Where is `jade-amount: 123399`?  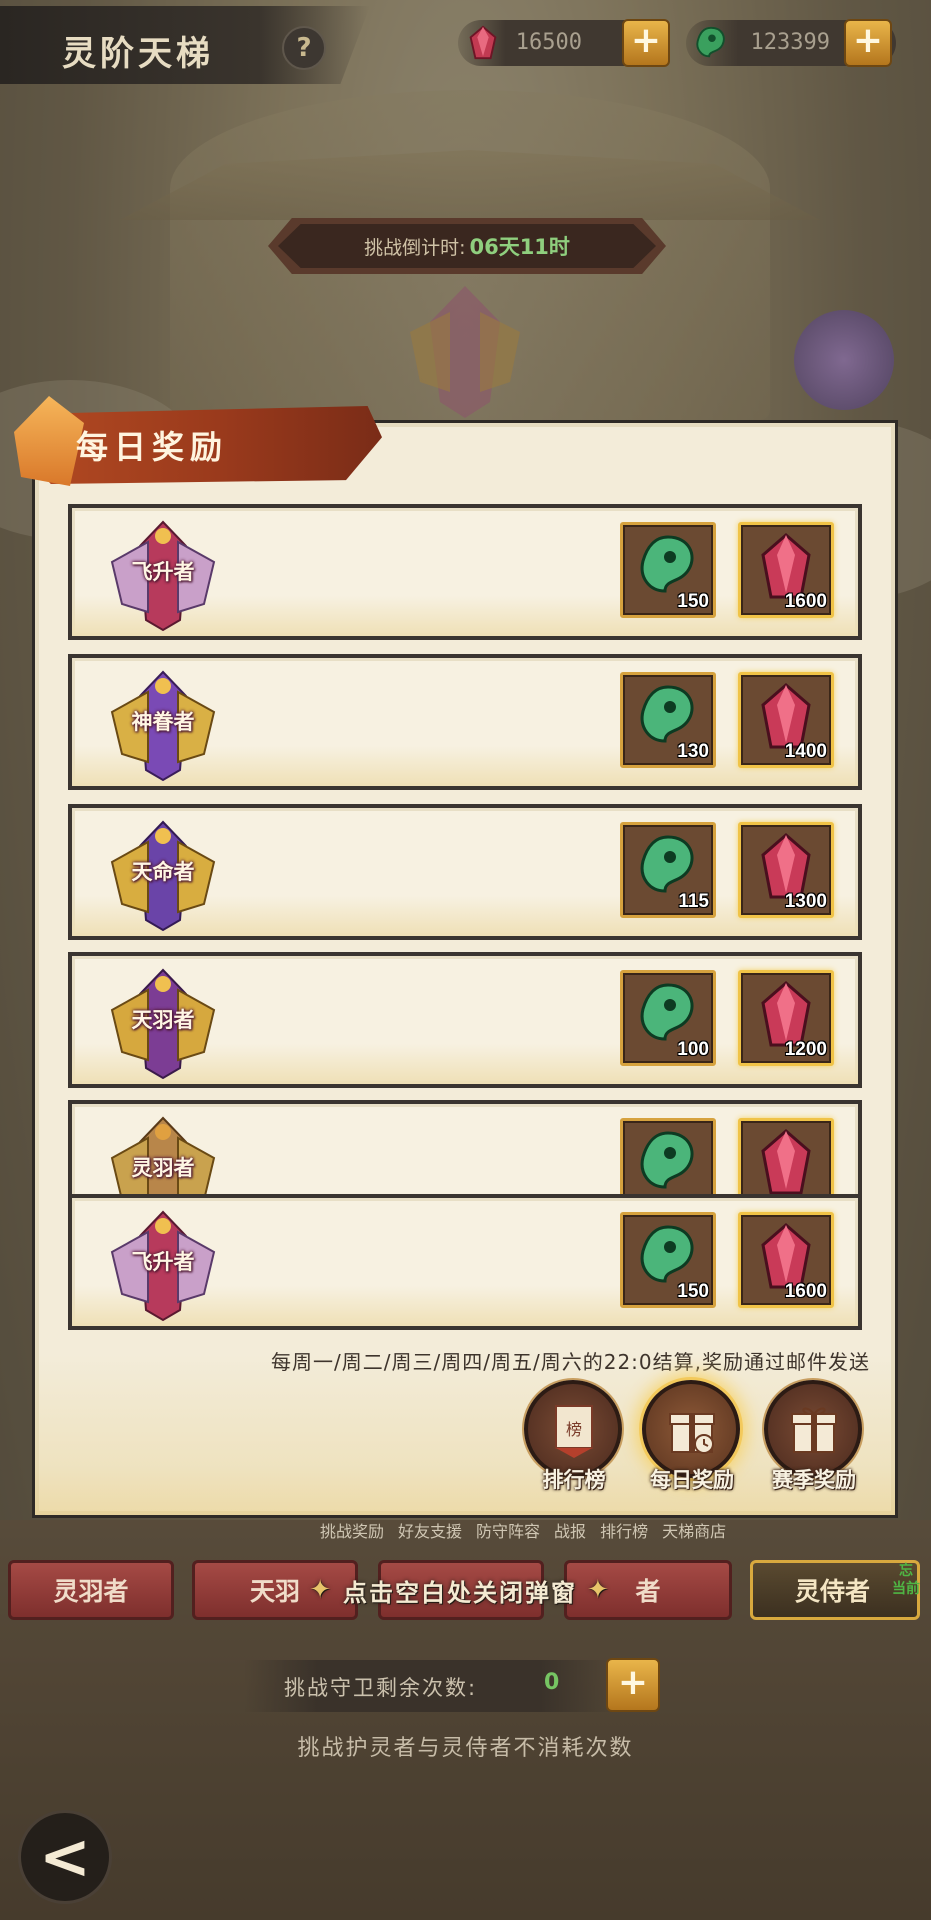 jade-amount: 123399 is located at coordinates (790, 42).